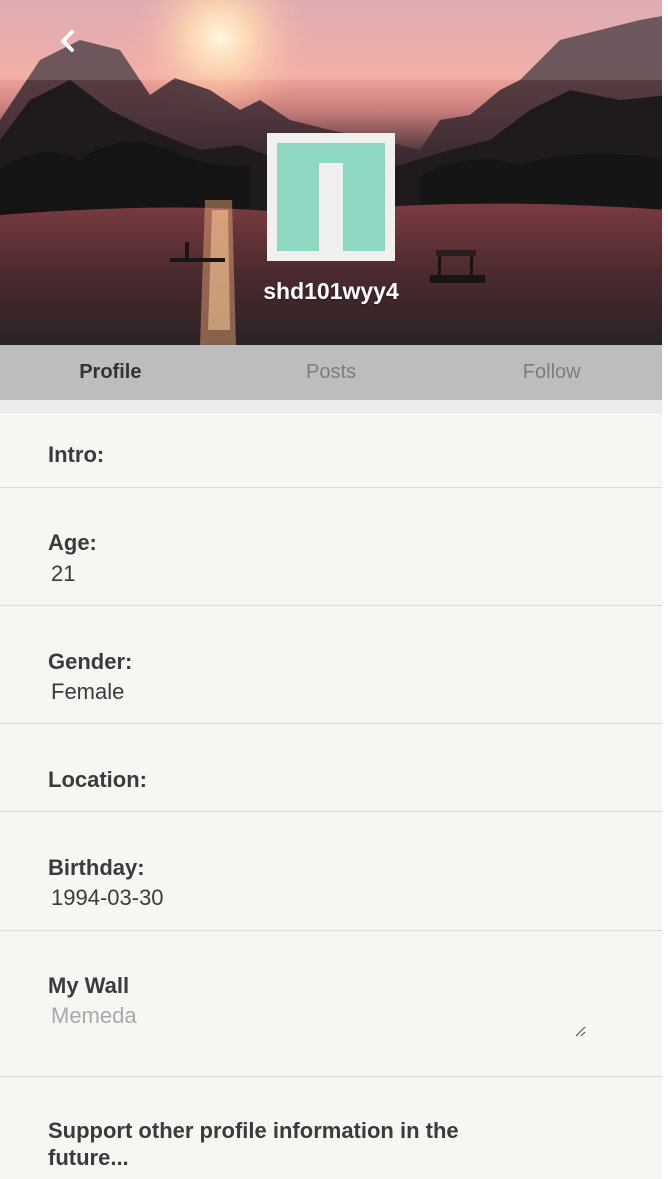  I want to click on gender-value: Female, so click(88, 691).